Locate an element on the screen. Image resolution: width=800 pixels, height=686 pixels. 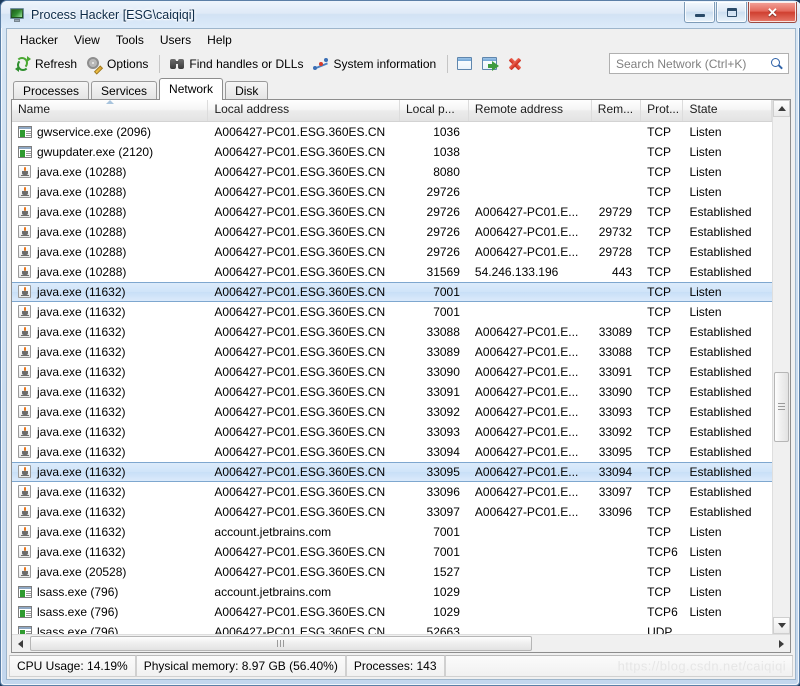
menu-item-hacker: Hacker is located at coordinates (39, 40).